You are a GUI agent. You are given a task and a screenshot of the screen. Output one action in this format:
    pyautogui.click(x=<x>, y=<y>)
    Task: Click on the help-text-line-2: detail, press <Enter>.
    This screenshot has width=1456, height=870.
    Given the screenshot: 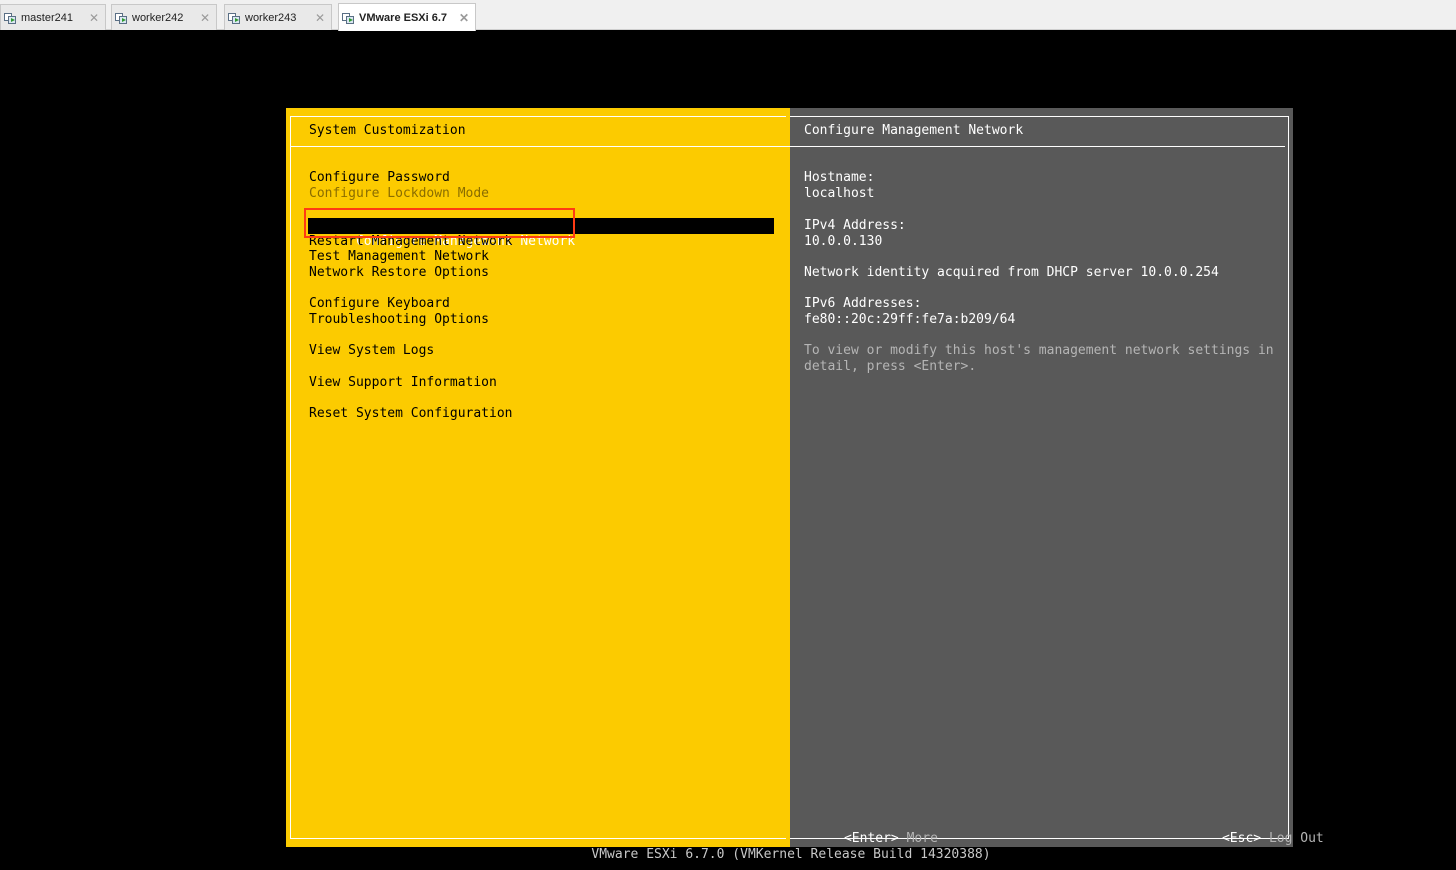 What is the action you would take?
    pyautogui.click(x=890, y=366)
    